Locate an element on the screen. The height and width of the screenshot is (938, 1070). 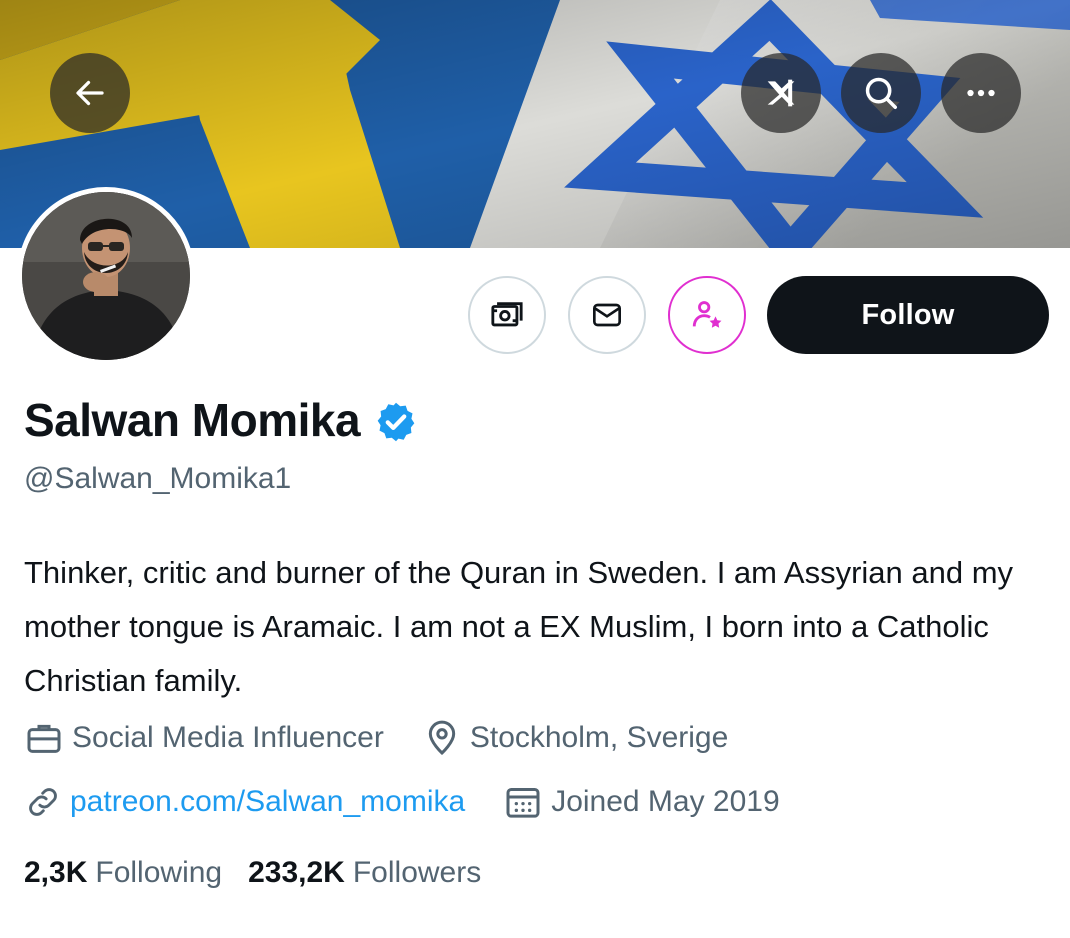
follow-stats: 2,3K Following 233,2K Followers is located at coordinates (265, 873).